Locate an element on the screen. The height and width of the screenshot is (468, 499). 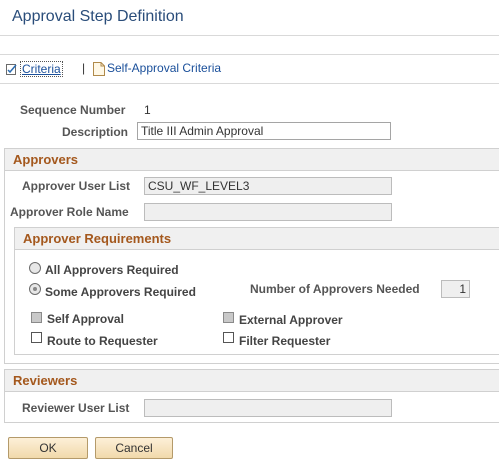
criteria-link: Criteria is located at coordinates (41, 69).